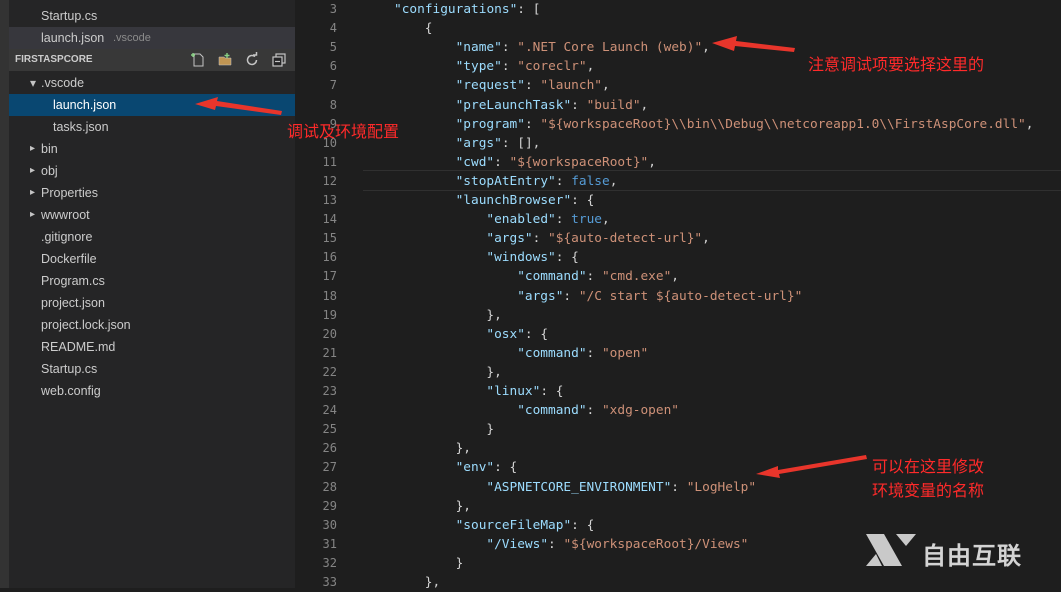 Image resolution: width=1061 pixels, height=592 pixels. What do you see at coordinates (928, 466) in the screenshot?
I see `annotation-env-note-line1: 可以在这里修改` at bounding box center [928, 466].